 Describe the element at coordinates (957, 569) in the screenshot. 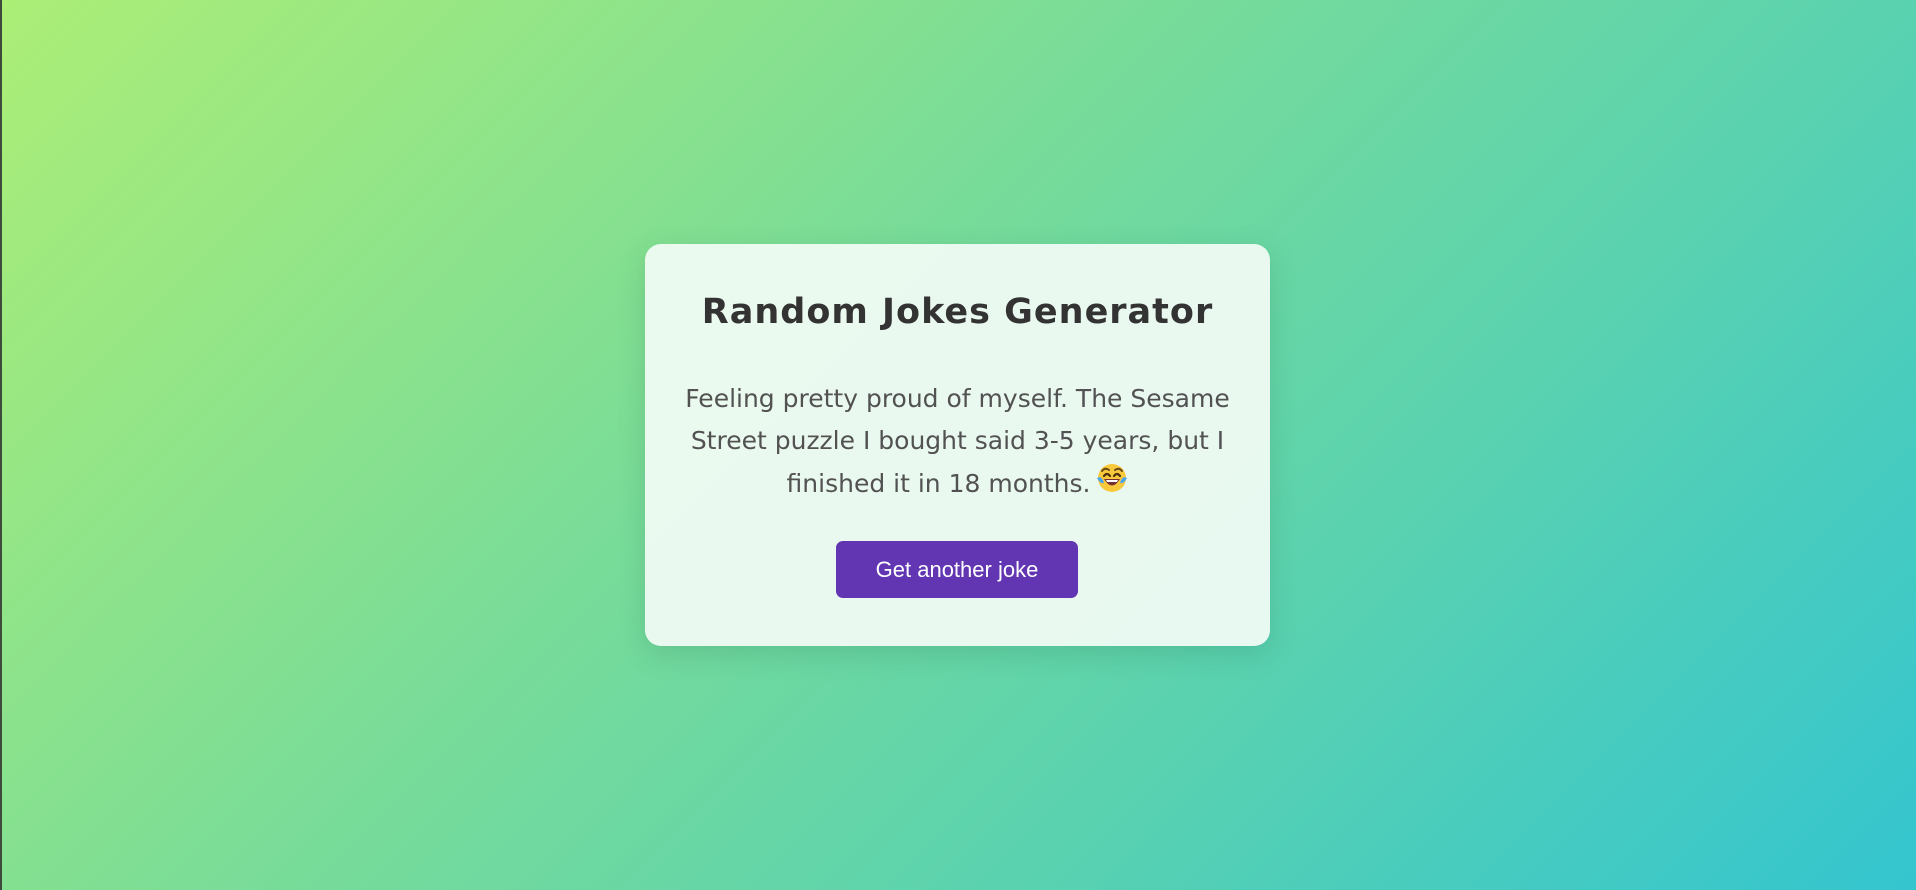

I see `get-another-joke-button: Get another joke` at that location.